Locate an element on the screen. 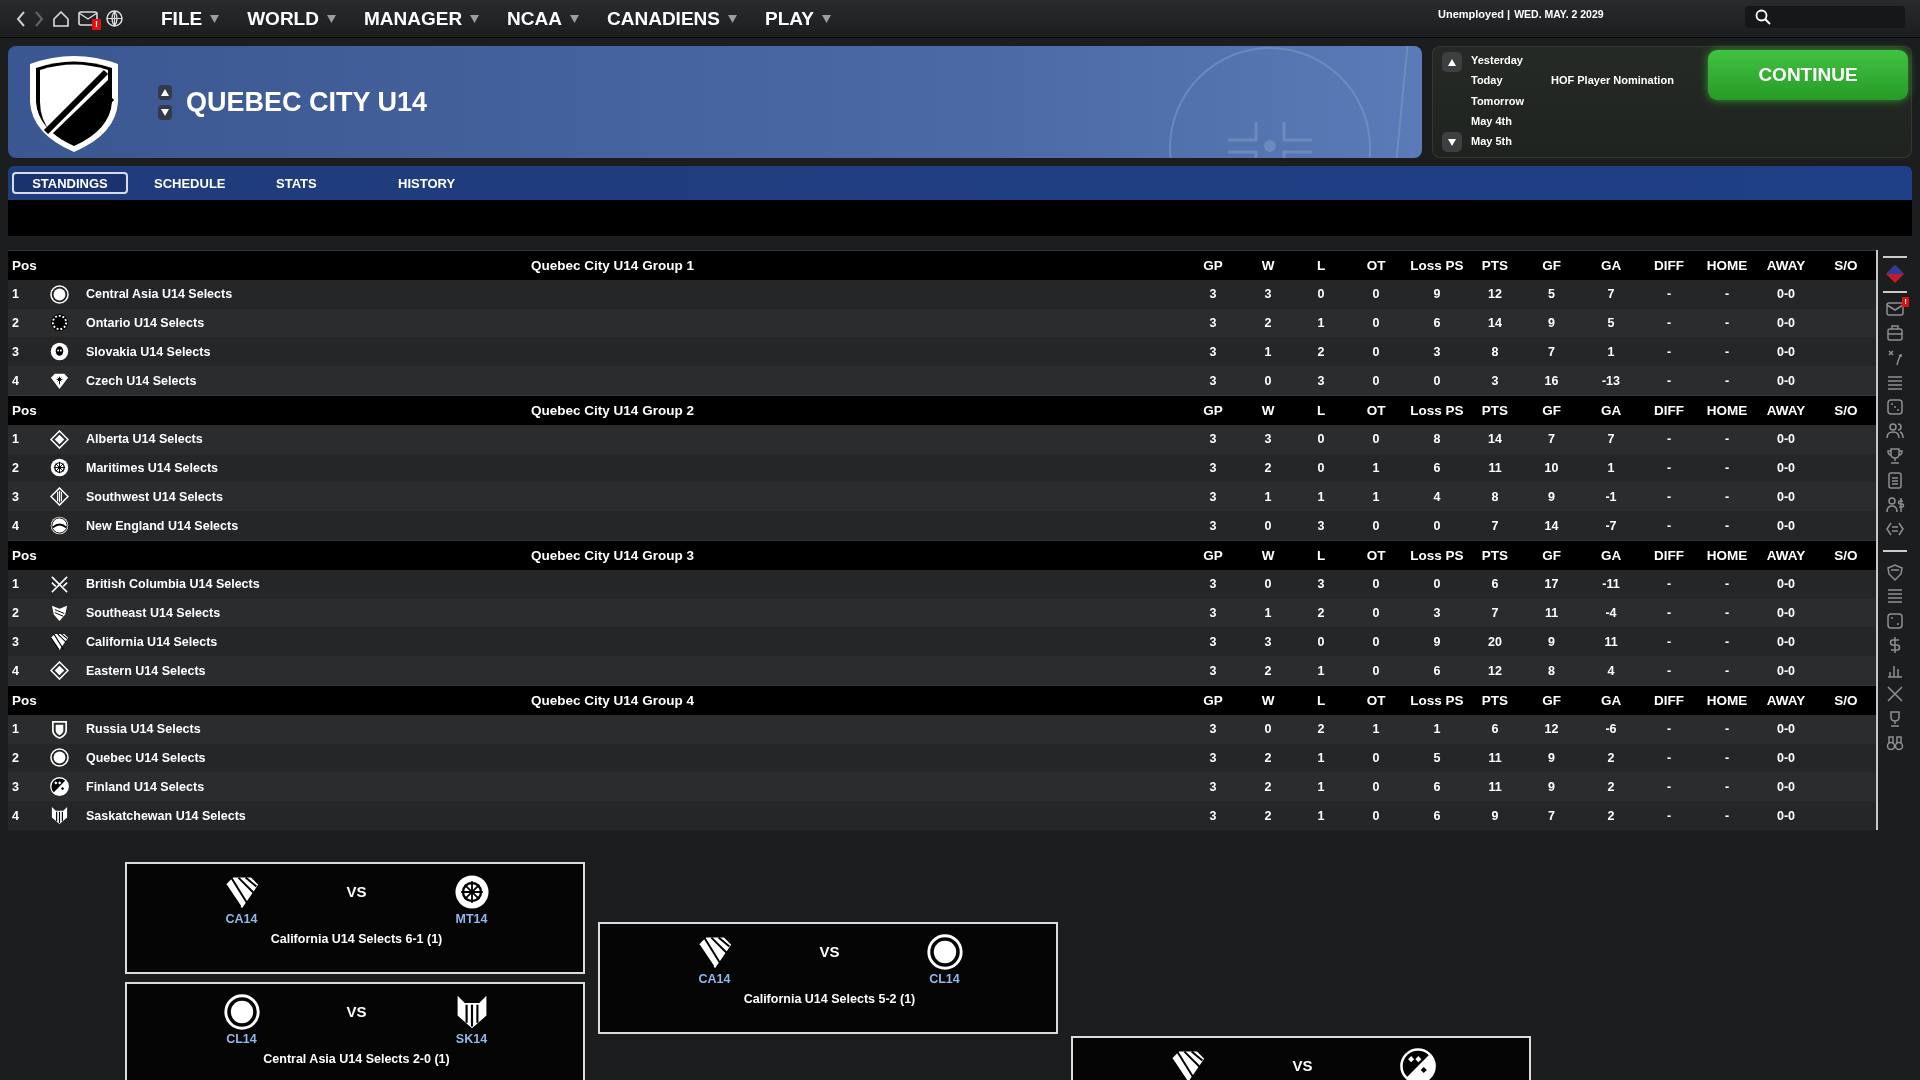 The image size is (1920, 1080). calendar-day: Tomorrow is located at coordinates (1511, 104).